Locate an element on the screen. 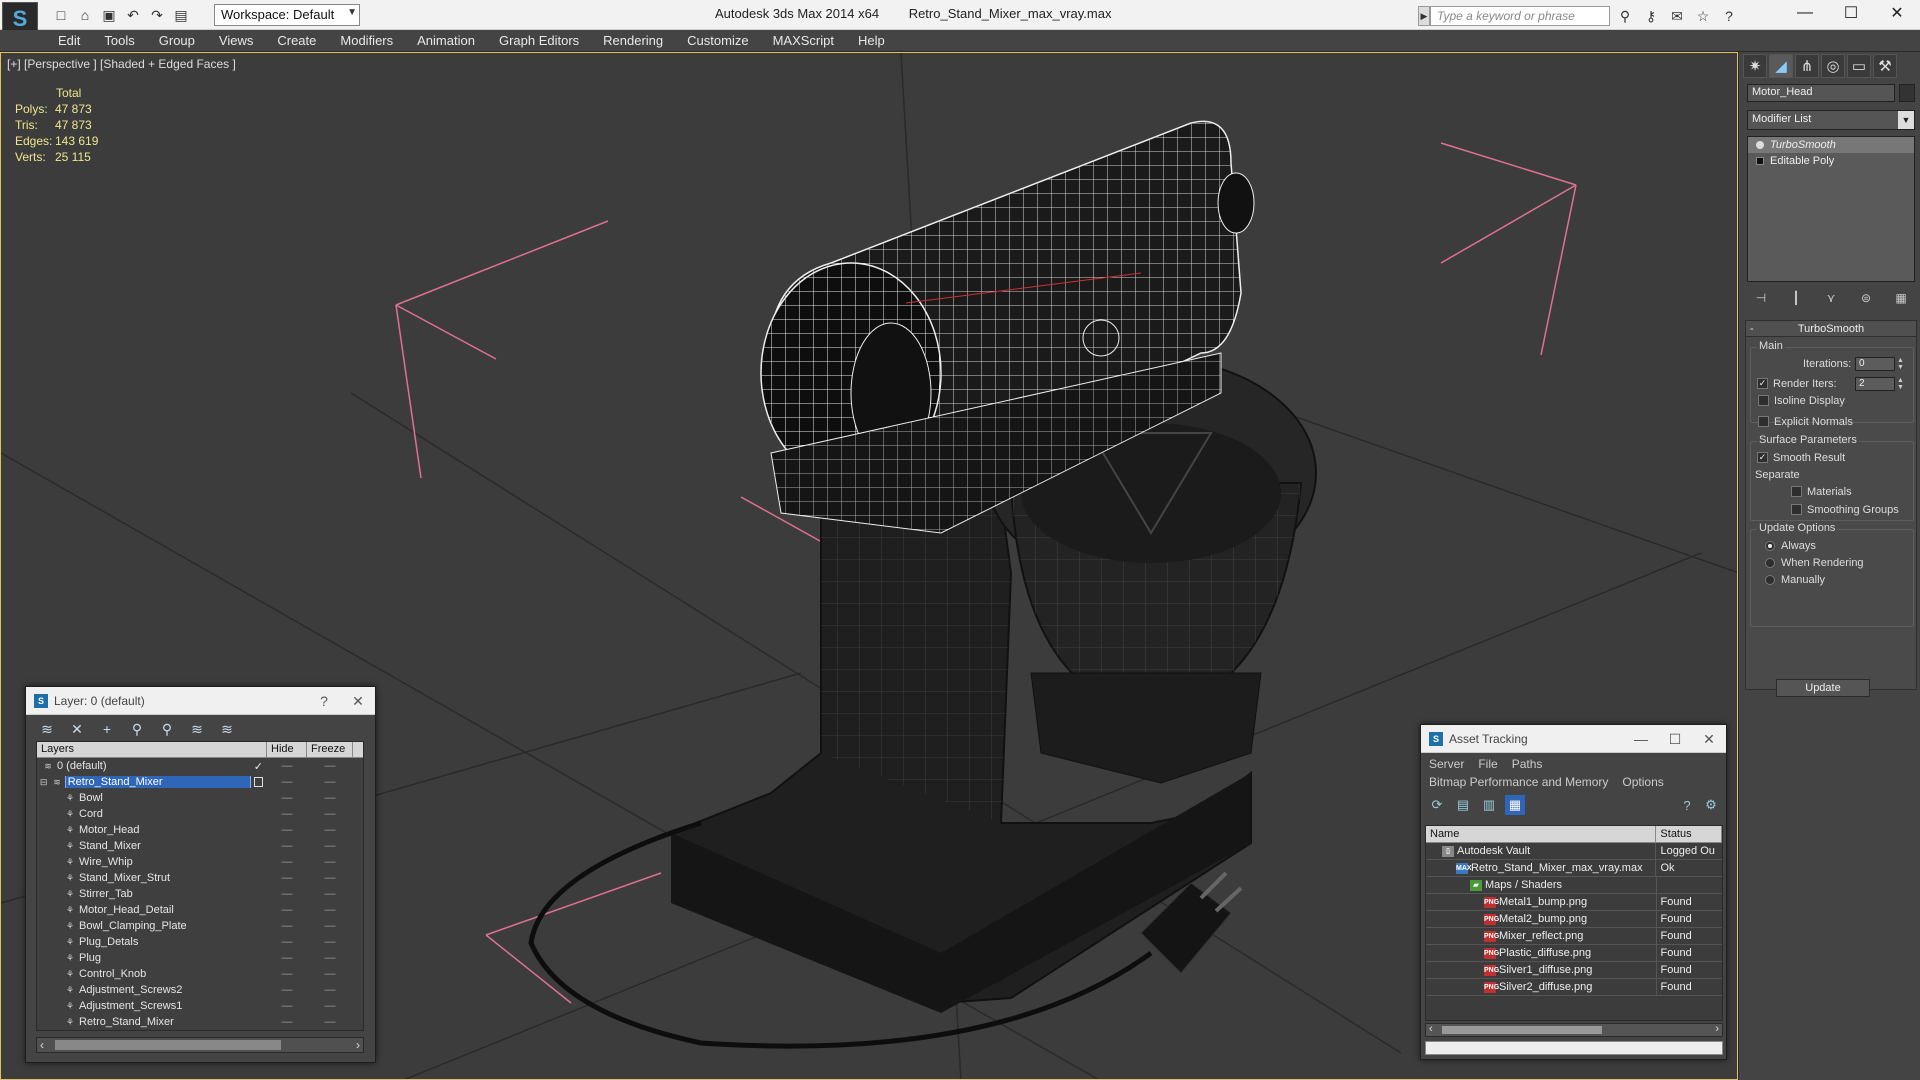  menu-item-modifiers: Modifiers is located at coordinates (366, 40).